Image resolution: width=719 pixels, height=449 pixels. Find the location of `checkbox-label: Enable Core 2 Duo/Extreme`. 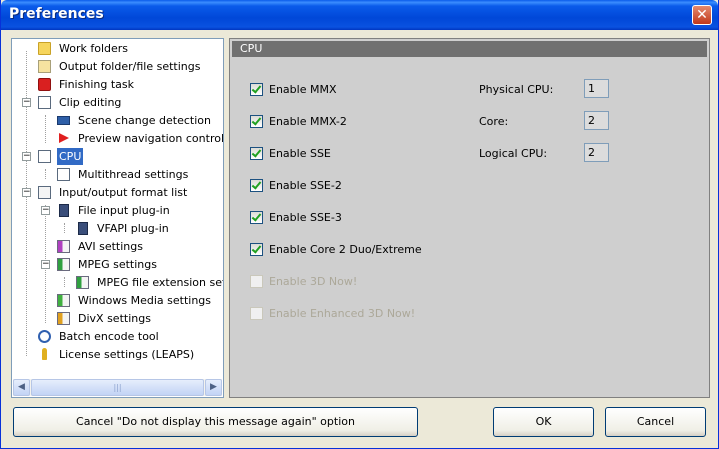

checkbox-label: Enable Core 2 Duo/Extreme is located at coordinates (345, 249).